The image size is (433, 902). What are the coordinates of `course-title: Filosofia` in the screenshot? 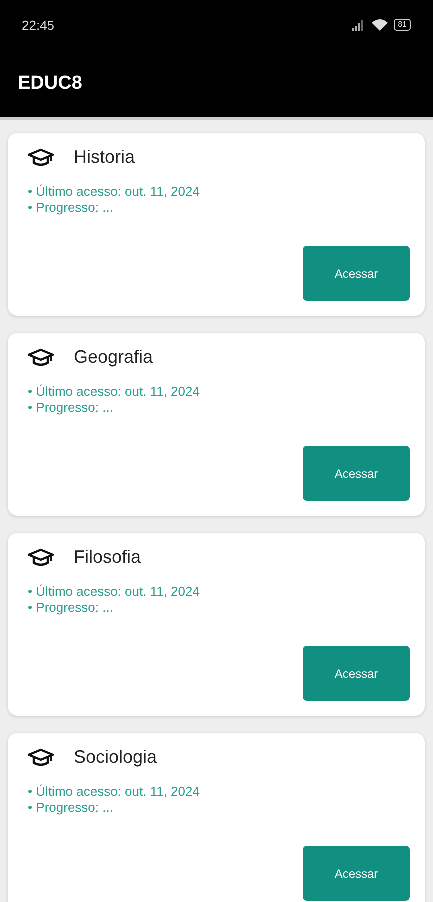 It's located at (108, 557).